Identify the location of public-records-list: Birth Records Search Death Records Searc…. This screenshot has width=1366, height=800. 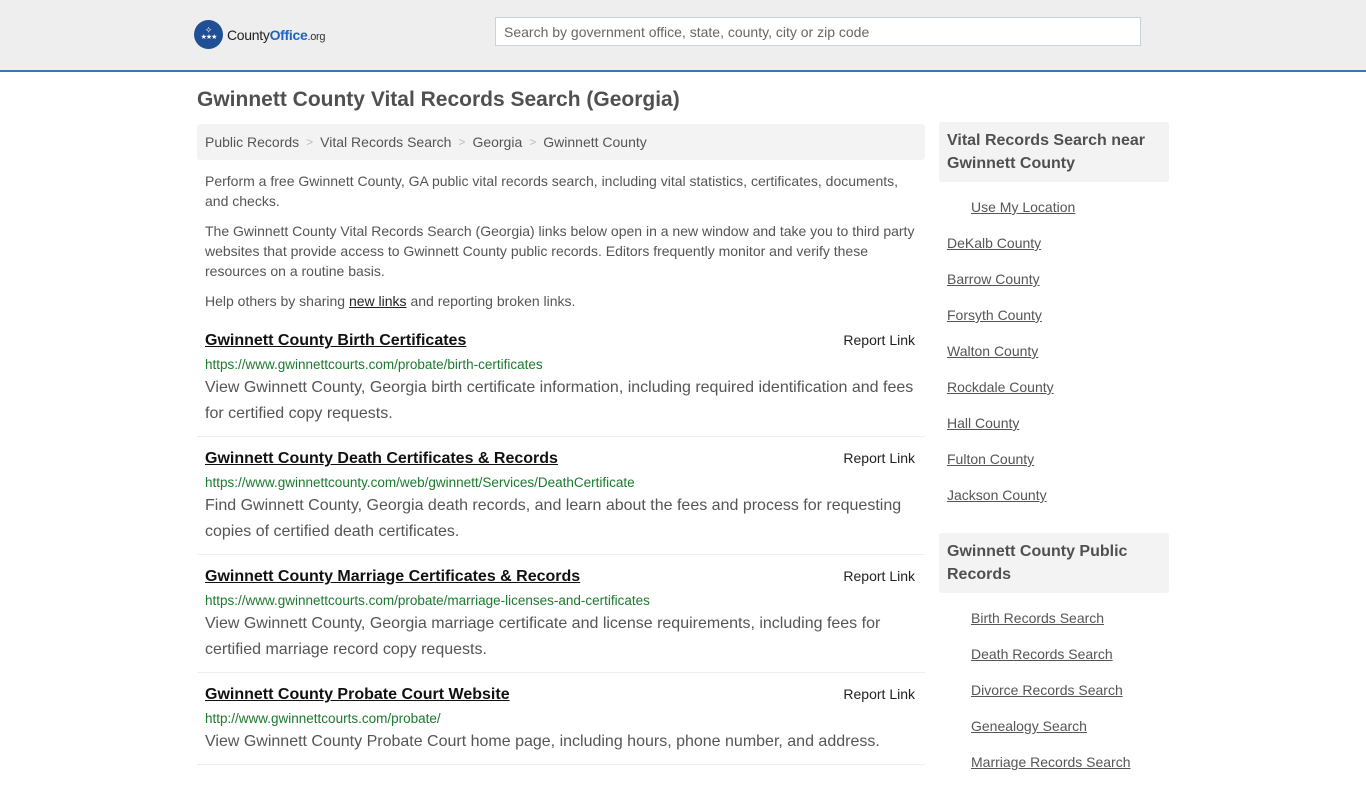
(1054, 696).